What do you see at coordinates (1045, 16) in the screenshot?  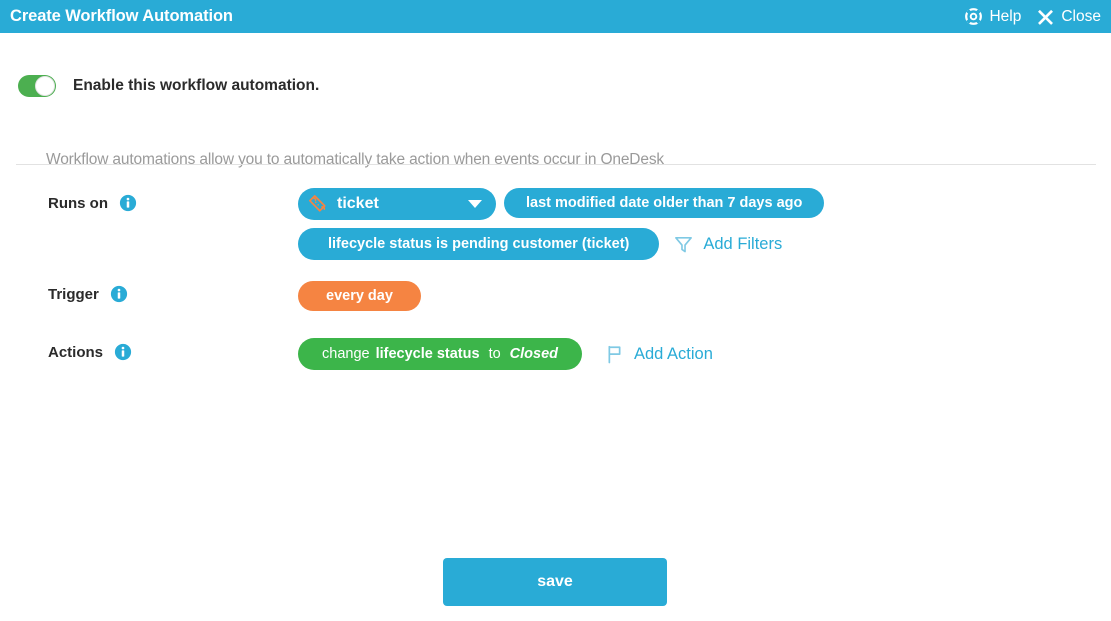 I see `close-x-icon` at bounding box center [1045, 16].